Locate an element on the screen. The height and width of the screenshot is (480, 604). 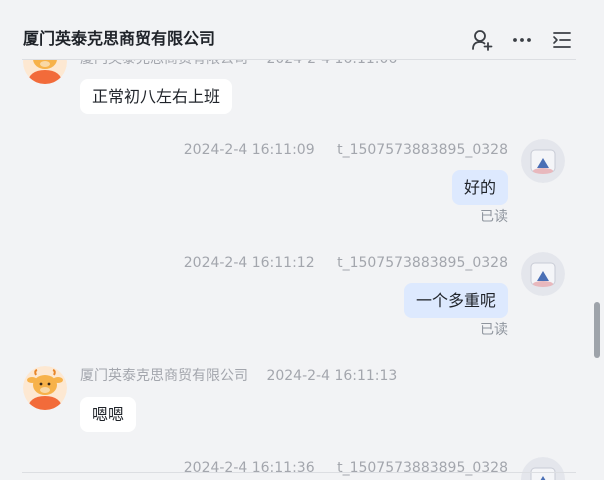
sender-name: 厦门英泰克思商贸有限公司 is located at coordinates (164, 376).